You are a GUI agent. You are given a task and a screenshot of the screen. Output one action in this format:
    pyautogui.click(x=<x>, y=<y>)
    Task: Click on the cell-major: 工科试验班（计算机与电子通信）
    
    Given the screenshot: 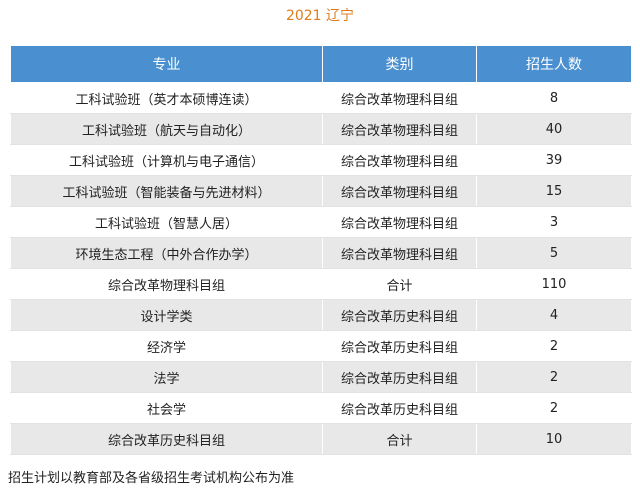 What is the action you would take?
    pyautogui.click(x=166, y=160)
    